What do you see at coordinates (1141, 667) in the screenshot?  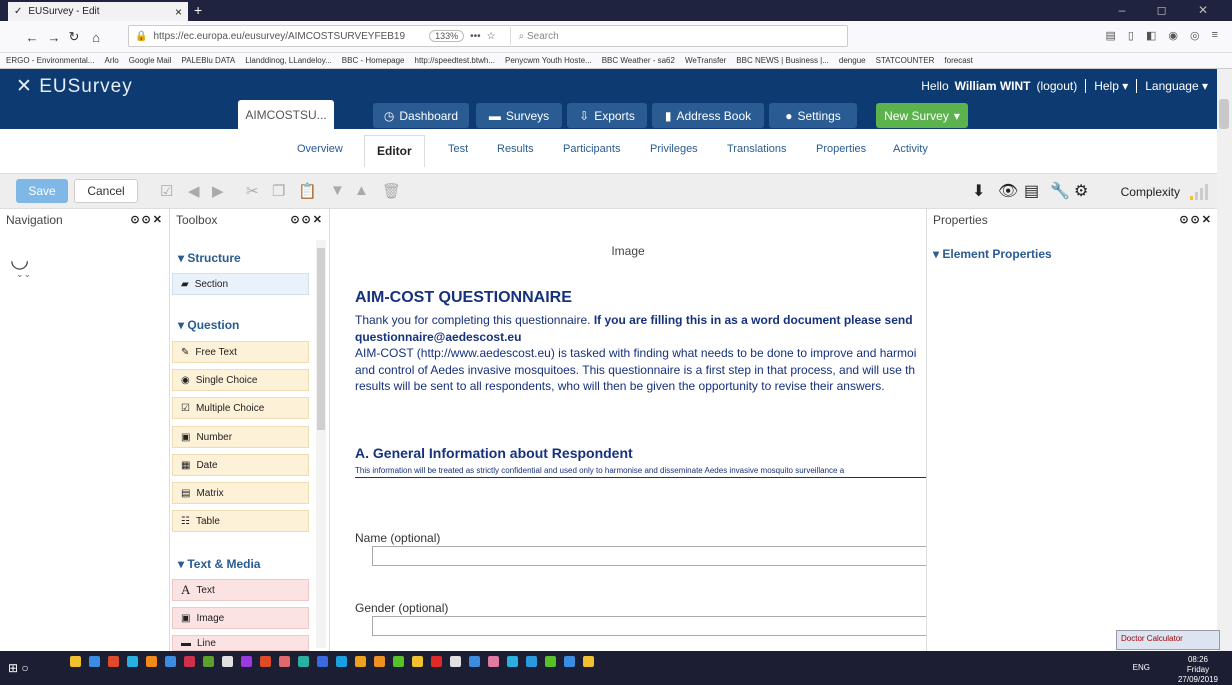 I see `language-indicator: ENG` at bounding box center [1141, 667].